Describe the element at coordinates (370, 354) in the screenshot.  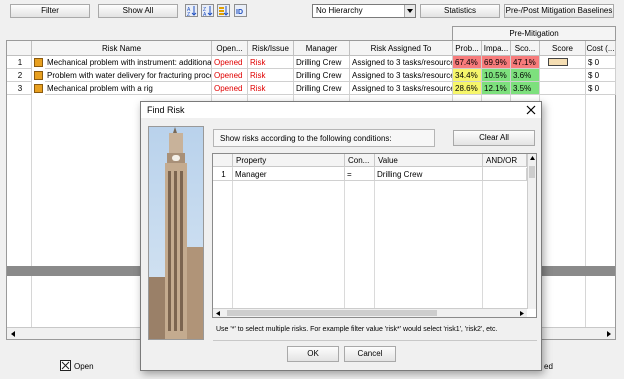
I see `cancel-button: Cancel` at that location.